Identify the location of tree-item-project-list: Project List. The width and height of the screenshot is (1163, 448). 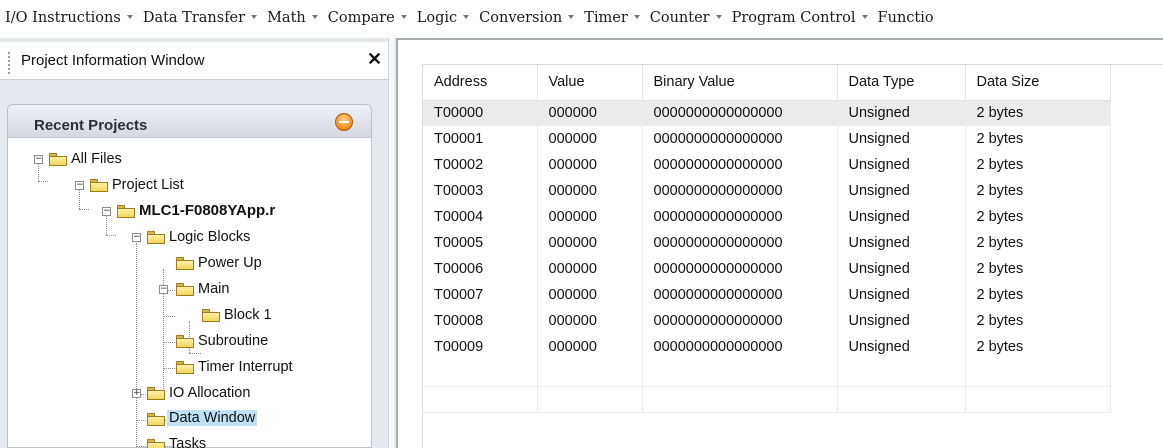
(148, 185).